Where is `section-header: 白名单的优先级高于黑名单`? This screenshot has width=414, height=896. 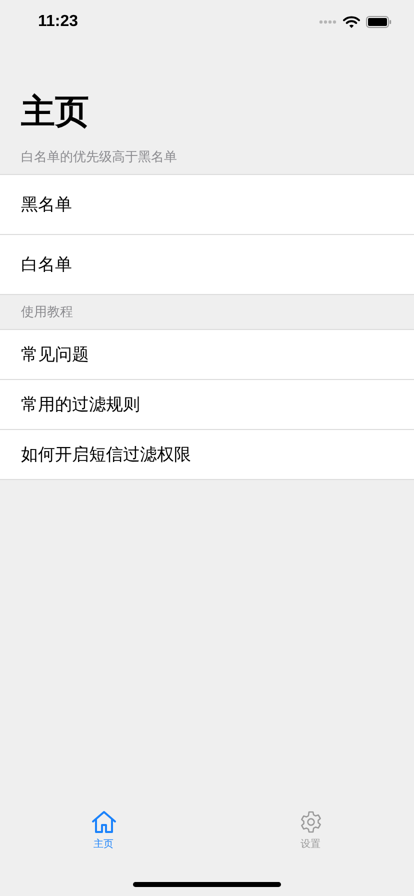 section-header: 白名单的优先级高于黑名单 is located at coordinates (99, 157).